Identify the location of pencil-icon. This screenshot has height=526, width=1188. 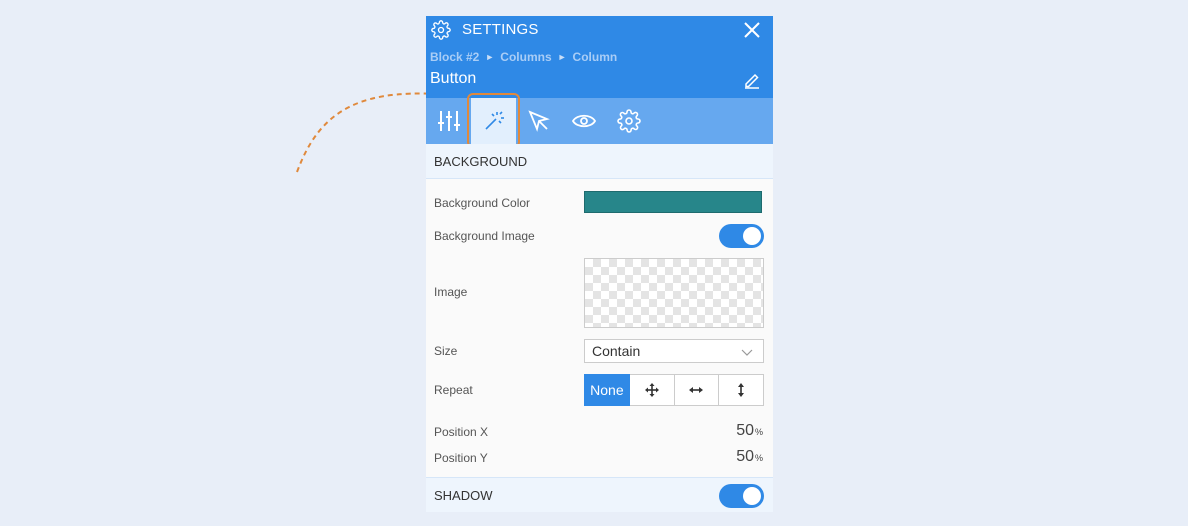
(752, 80).